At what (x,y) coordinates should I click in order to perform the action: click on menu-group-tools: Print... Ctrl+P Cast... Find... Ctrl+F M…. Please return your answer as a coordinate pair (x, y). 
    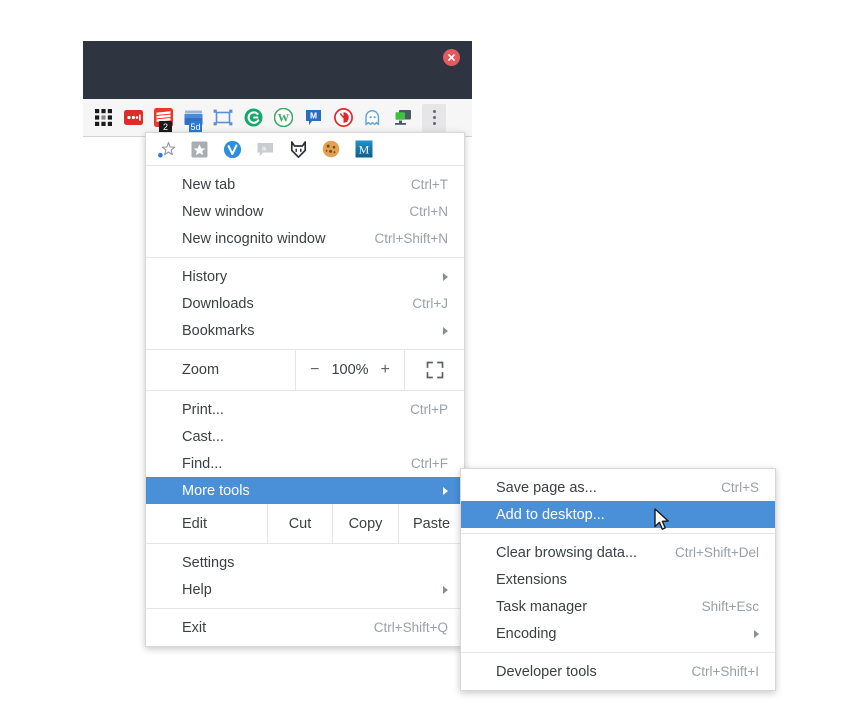
    Looking at the image, I should click on (305, 447).